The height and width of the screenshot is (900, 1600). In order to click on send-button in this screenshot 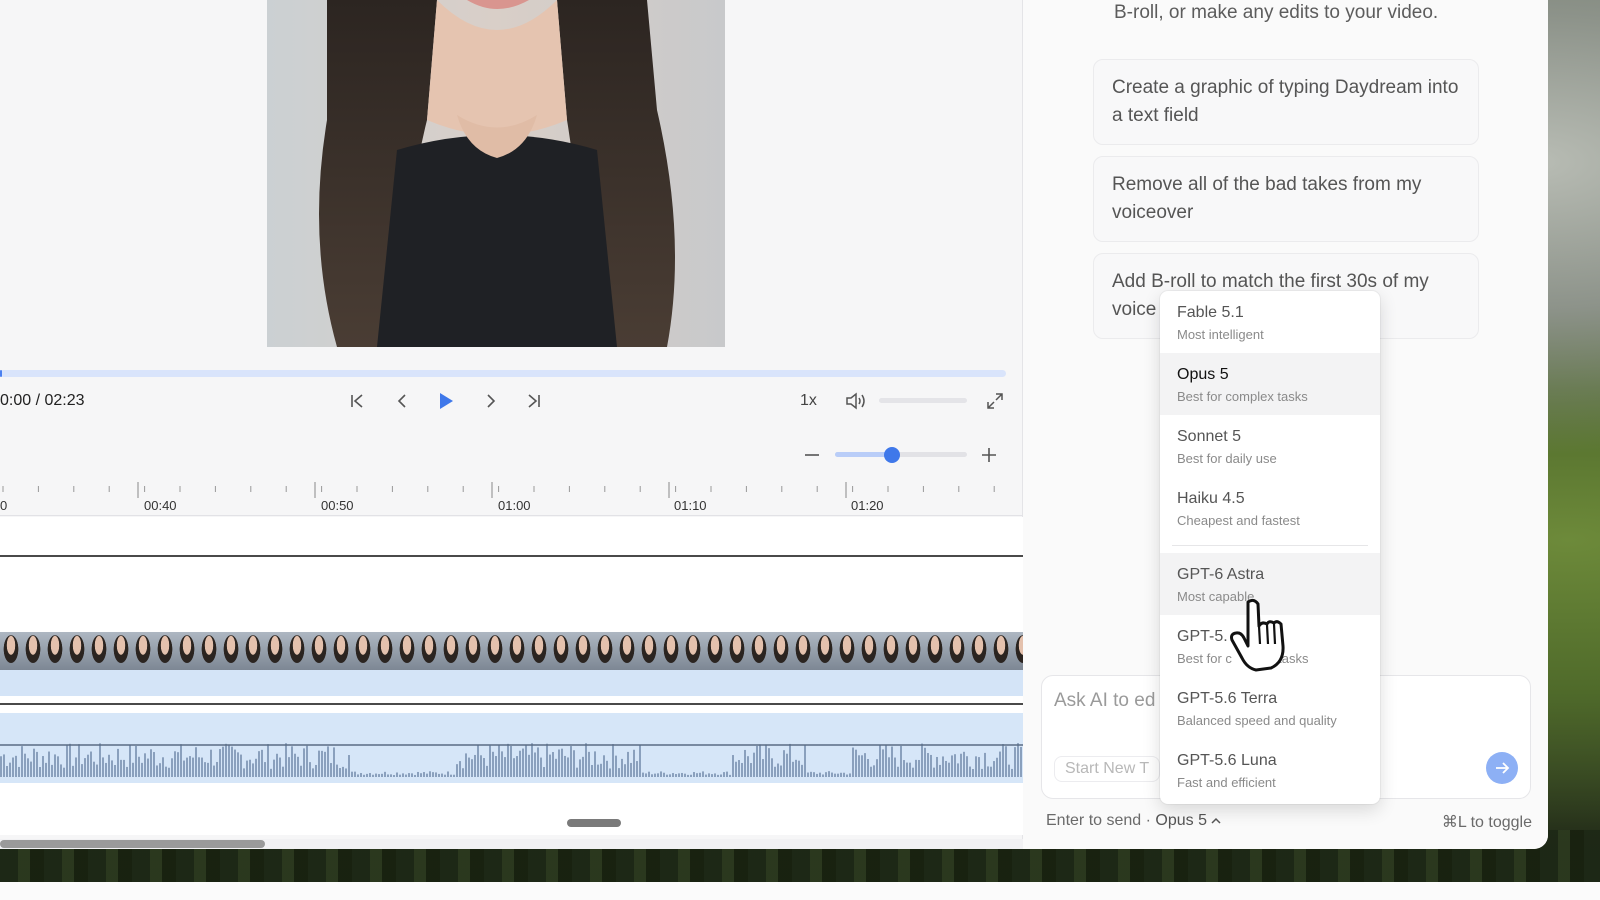, I will do `click(1502, 768)`.